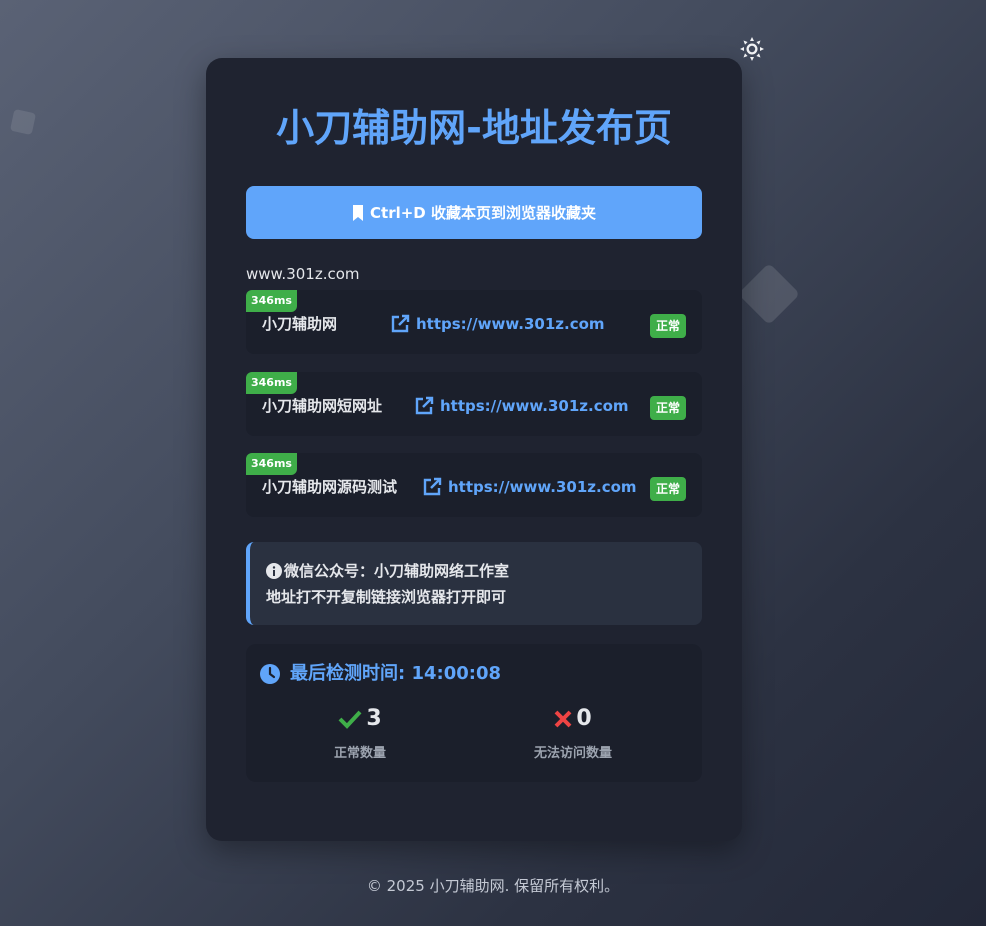 This screenshot has width=986, height=926. I want to click on normal-label: 正常数量, so click(359, 753).